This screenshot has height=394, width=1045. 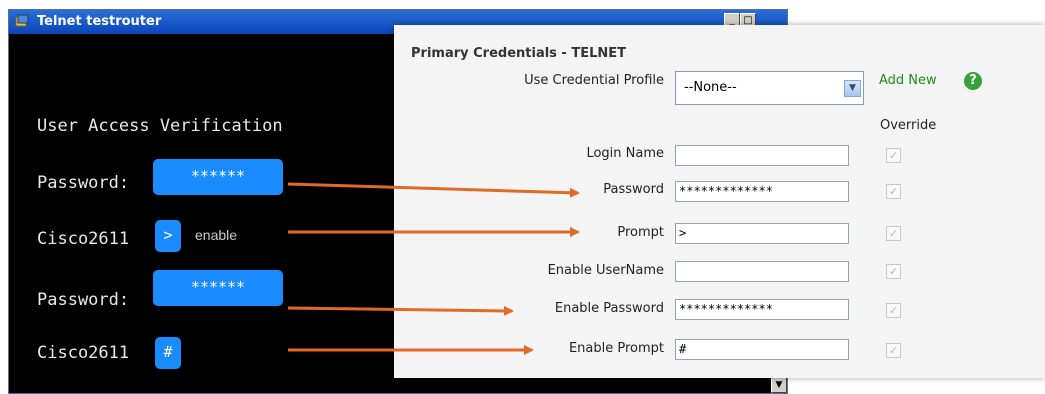 What do you see at coordinates (433, 190) in the screenshot?
I see `arrow-password` at bounding box center [433, 190].